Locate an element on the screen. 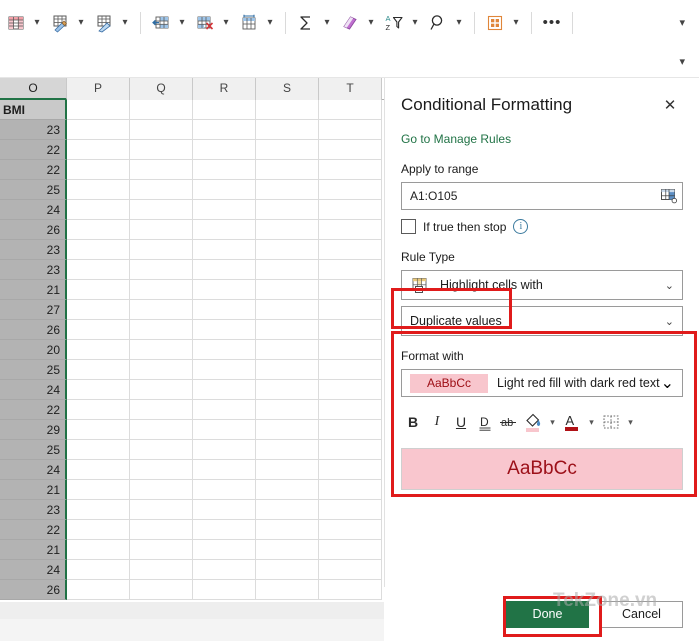 The image size is (699, 641). cell-p2 is located at coordinates (98, 130).